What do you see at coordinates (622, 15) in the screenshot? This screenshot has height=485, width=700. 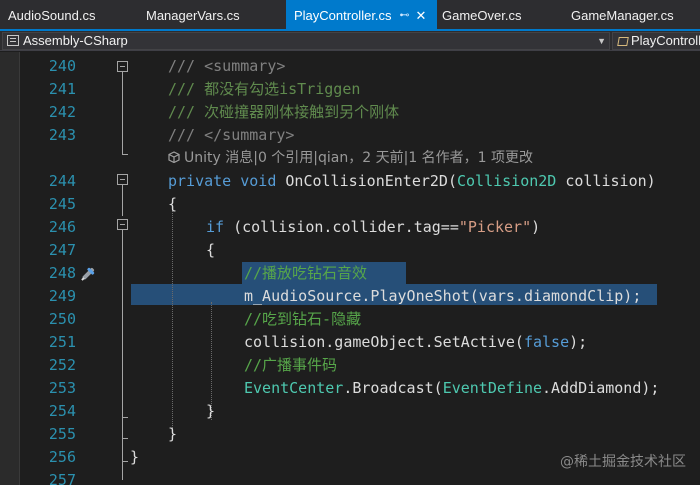 I see `tab-label: GameManager.cs` at bounding box center [622, 15].